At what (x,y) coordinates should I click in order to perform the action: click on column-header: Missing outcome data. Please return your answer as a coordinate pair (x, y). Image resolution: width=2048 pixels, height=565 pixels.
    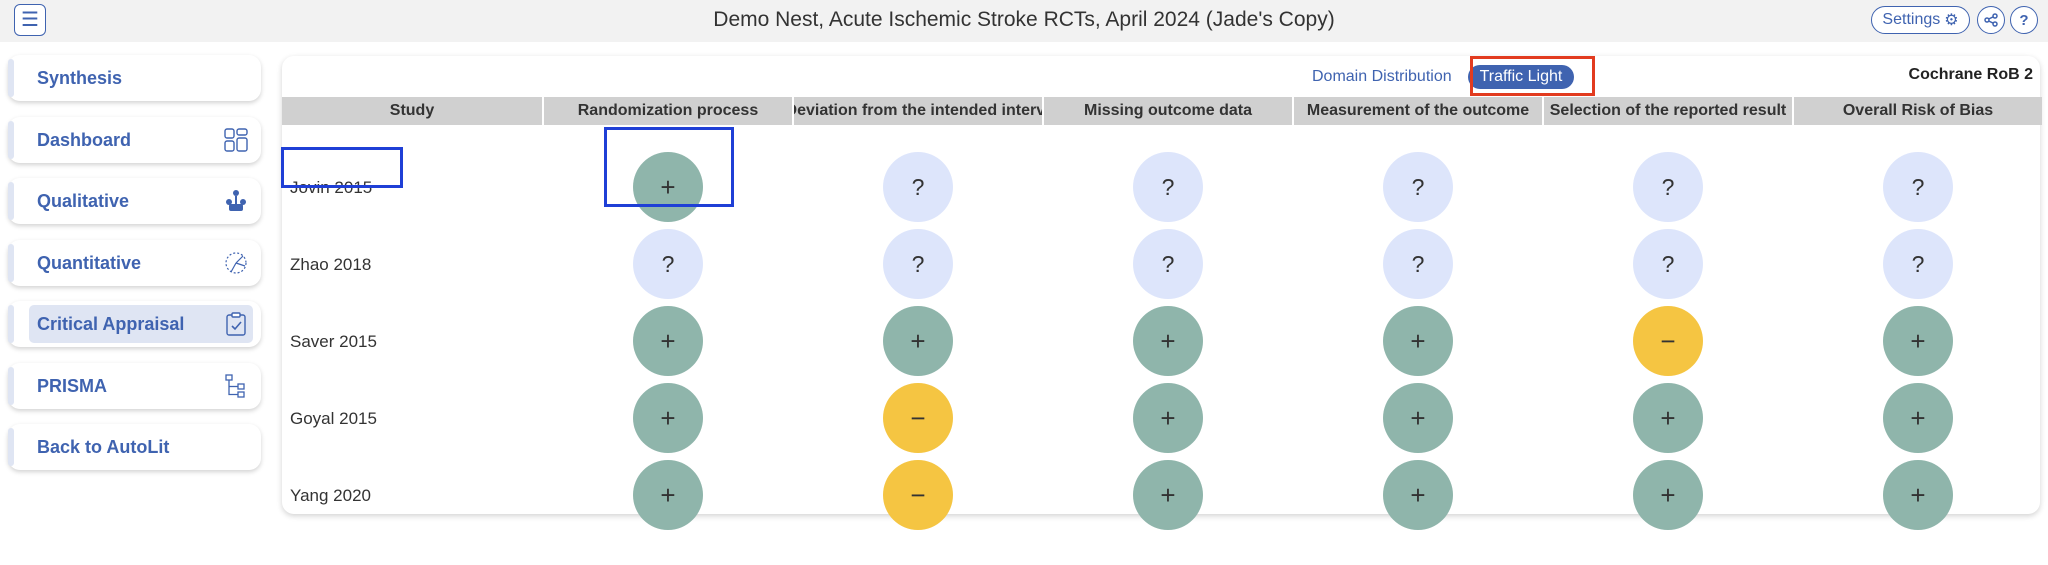
    Looking at the image, I should click on (1168, 111).